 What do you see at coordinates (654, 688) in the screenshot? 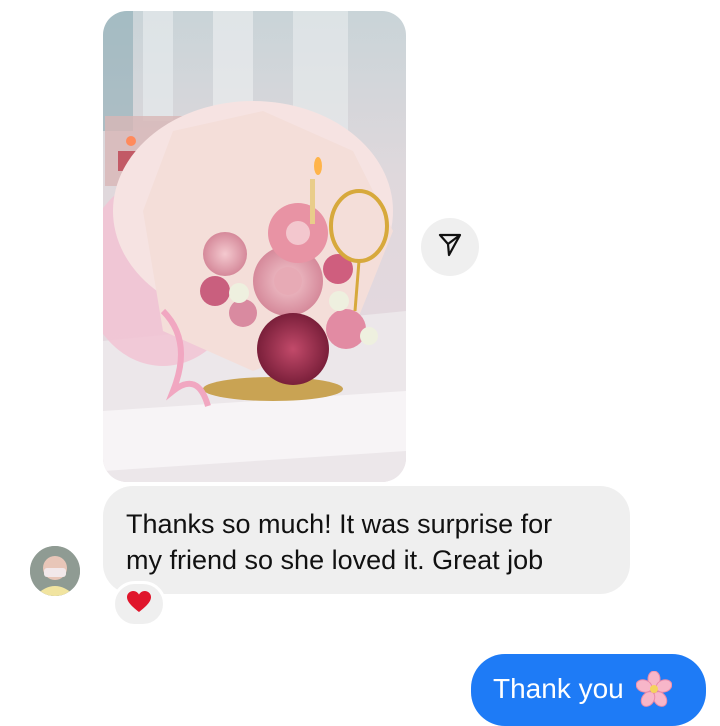
I see `cherry-blossom-icon` at bounding box center [654, 688].